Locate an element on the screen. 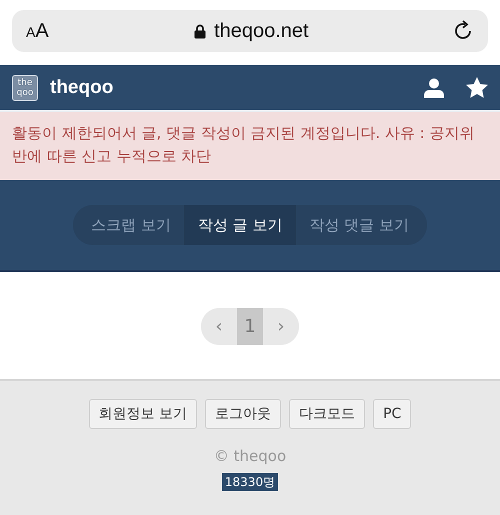  copyright-text: © theqoo is located at coordinates (250, 456).